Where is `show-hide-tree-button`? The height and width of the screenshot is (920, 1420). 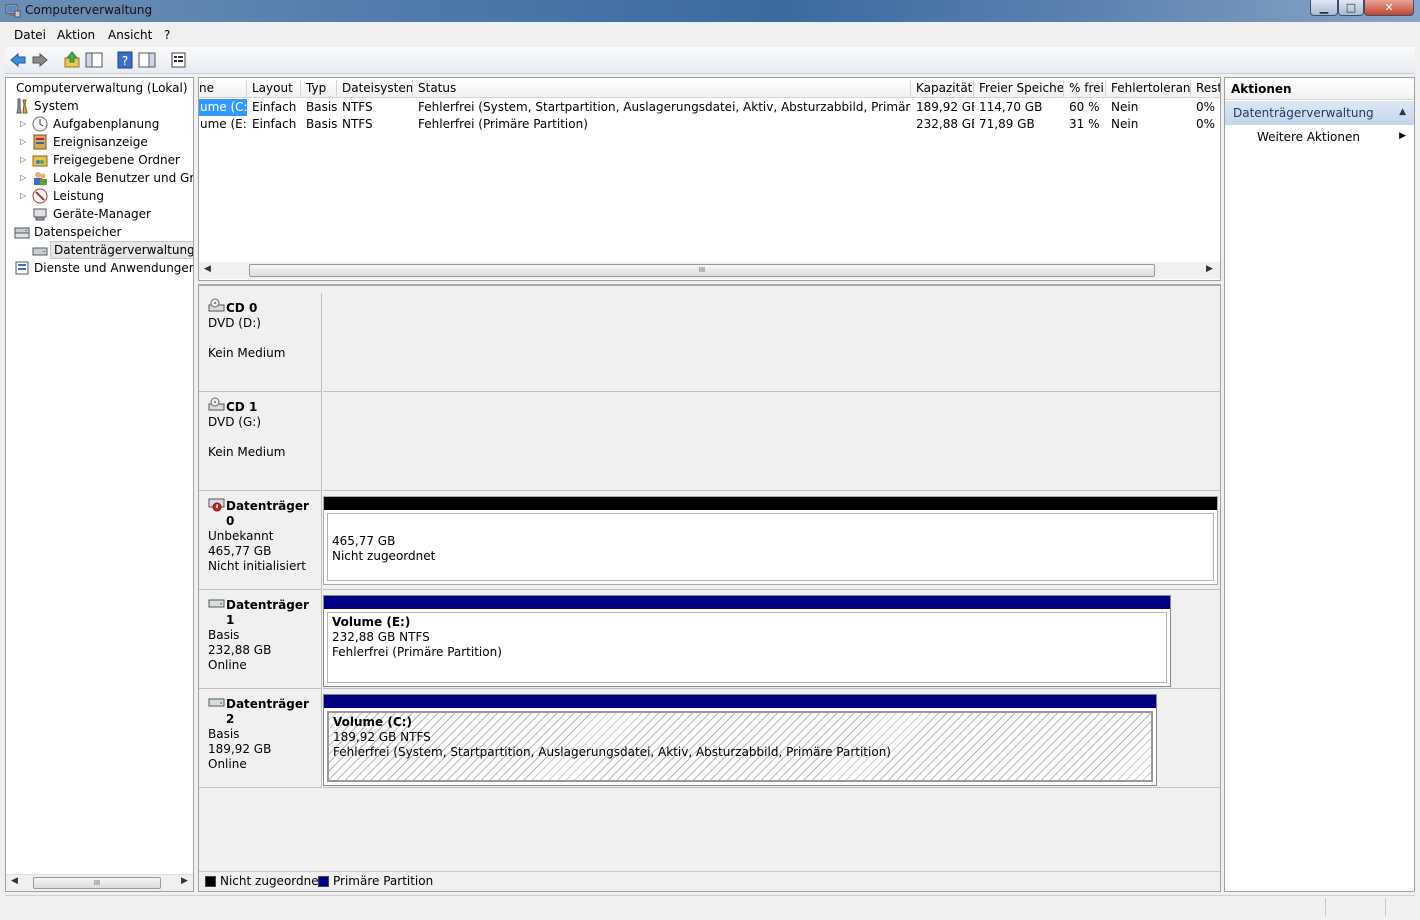 show-hide-tree-button is located at coordinates (94, 60).